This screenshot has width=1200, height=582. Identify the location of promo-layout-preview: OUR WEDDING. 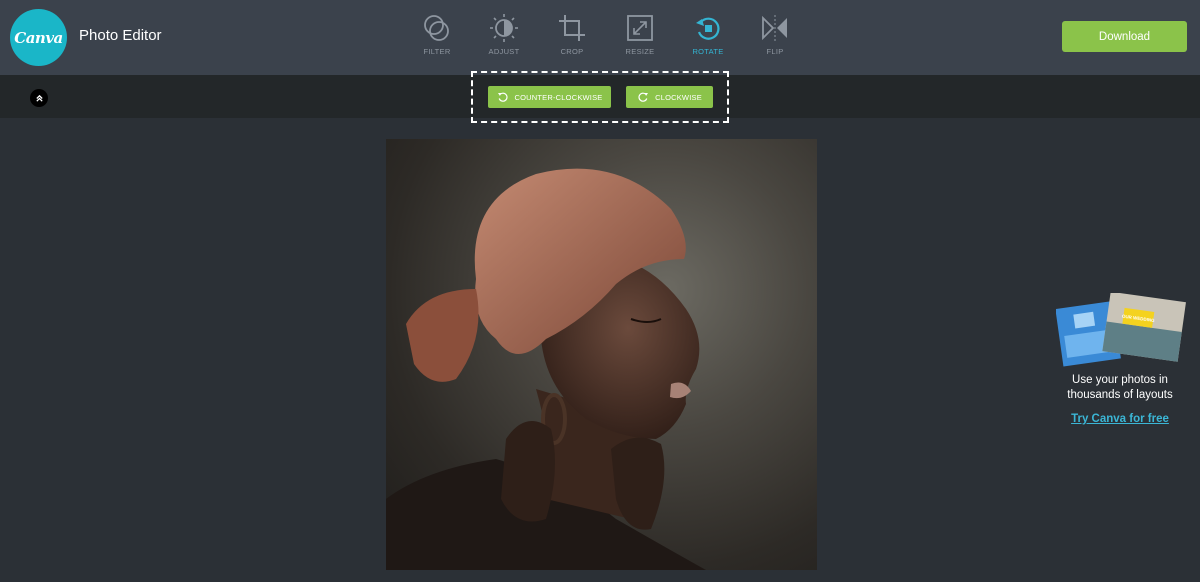
(1120, 329).